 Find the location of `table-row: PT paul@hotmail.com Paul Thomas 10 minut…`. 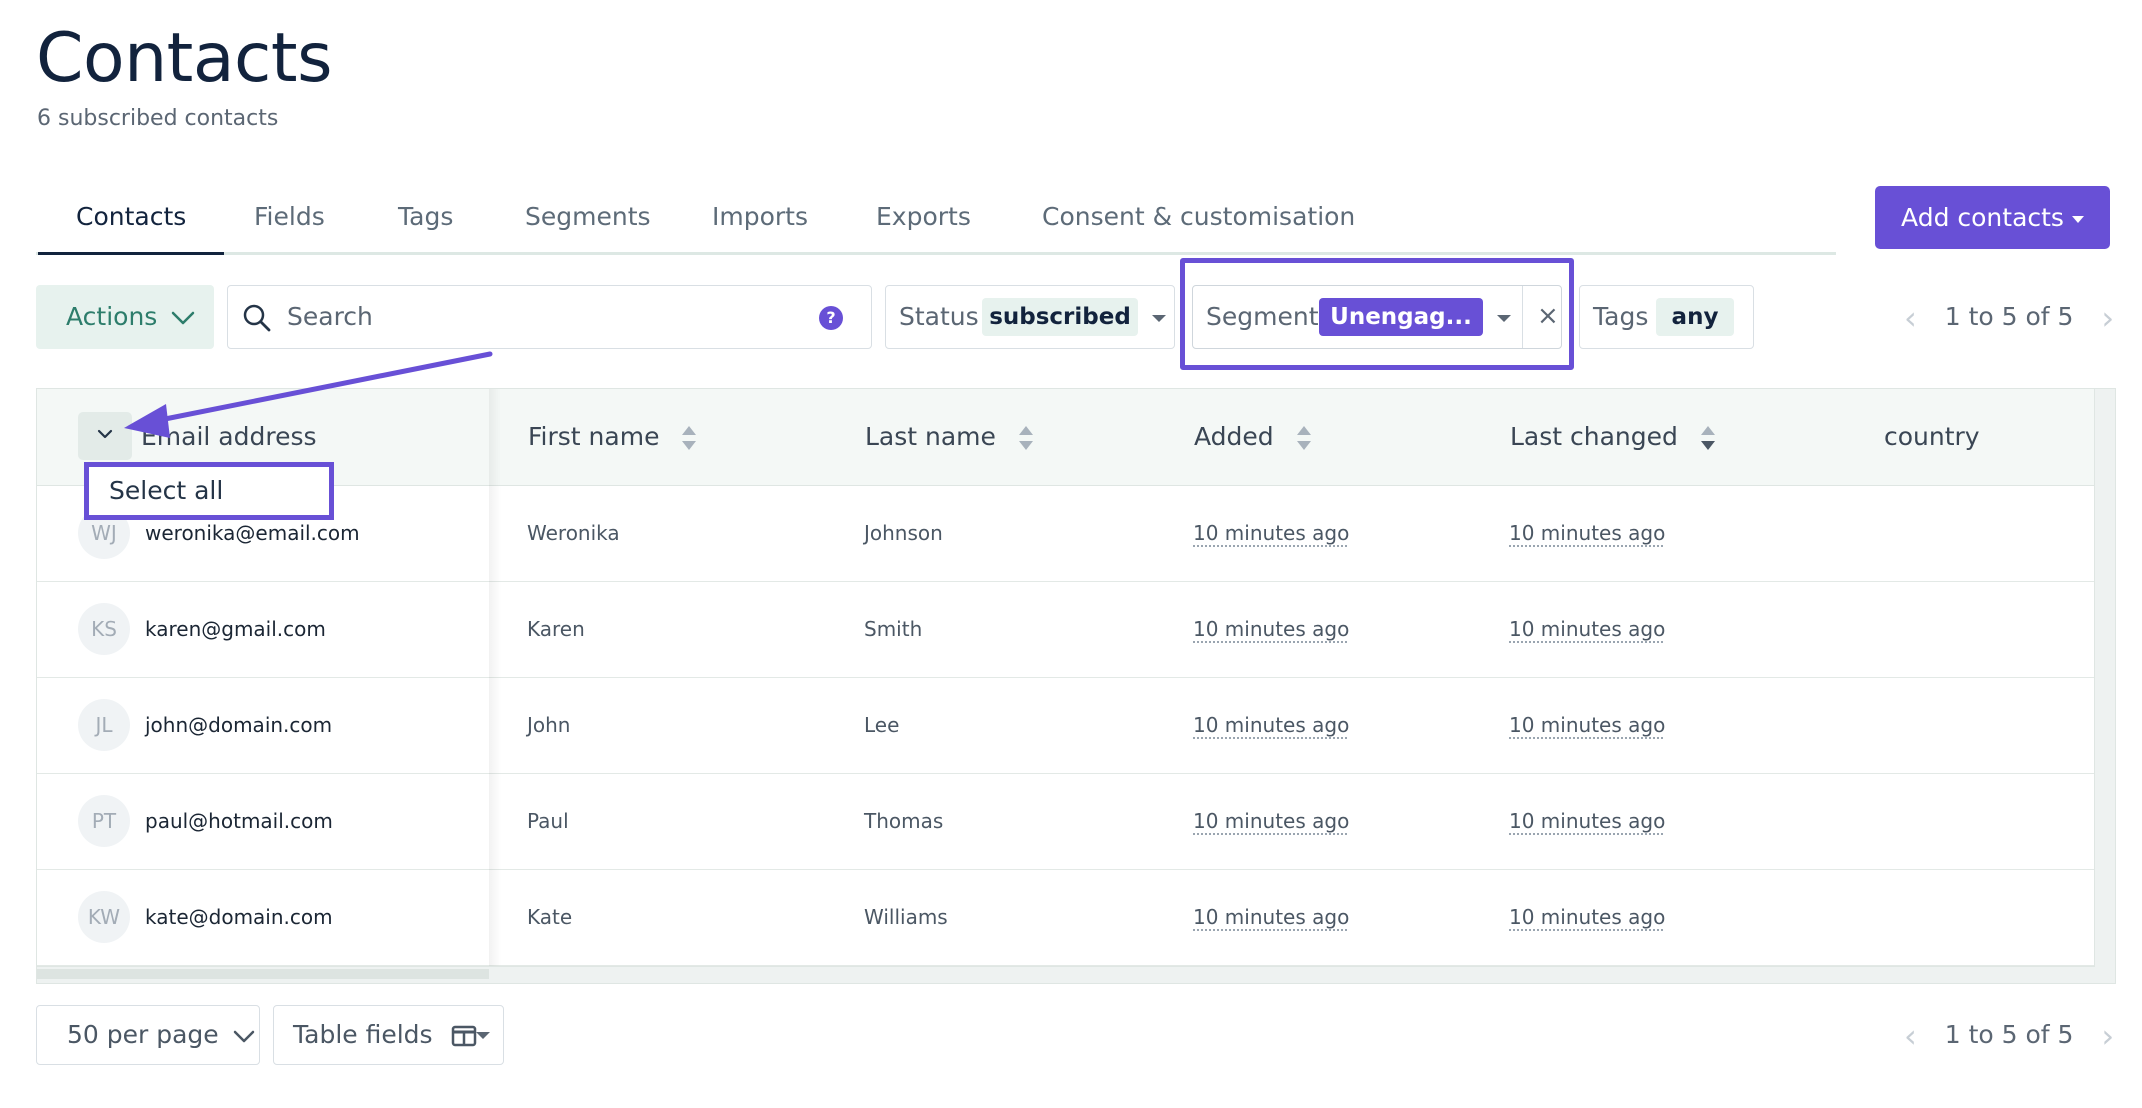

table-row: PT paul@hotmail.com Paul Thomas 10 minut… is located at coordinates (1066, 821).